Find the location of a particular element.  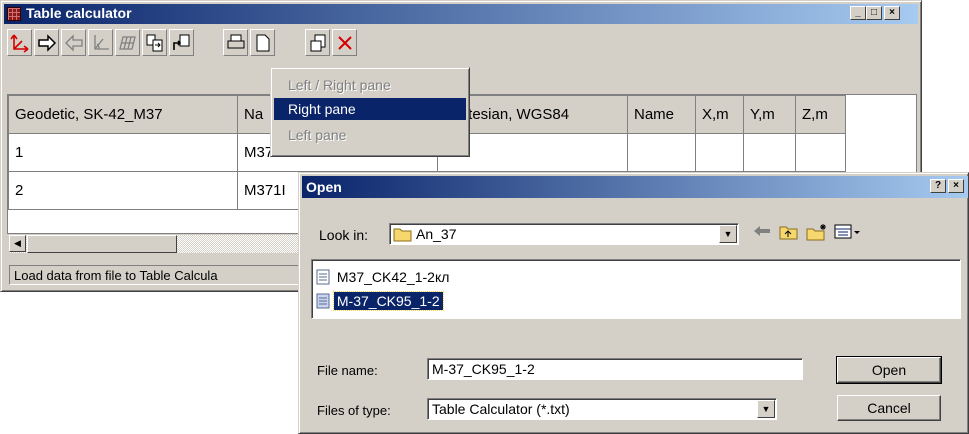

coordinate-transform-button is located at coordinates (100, 42).